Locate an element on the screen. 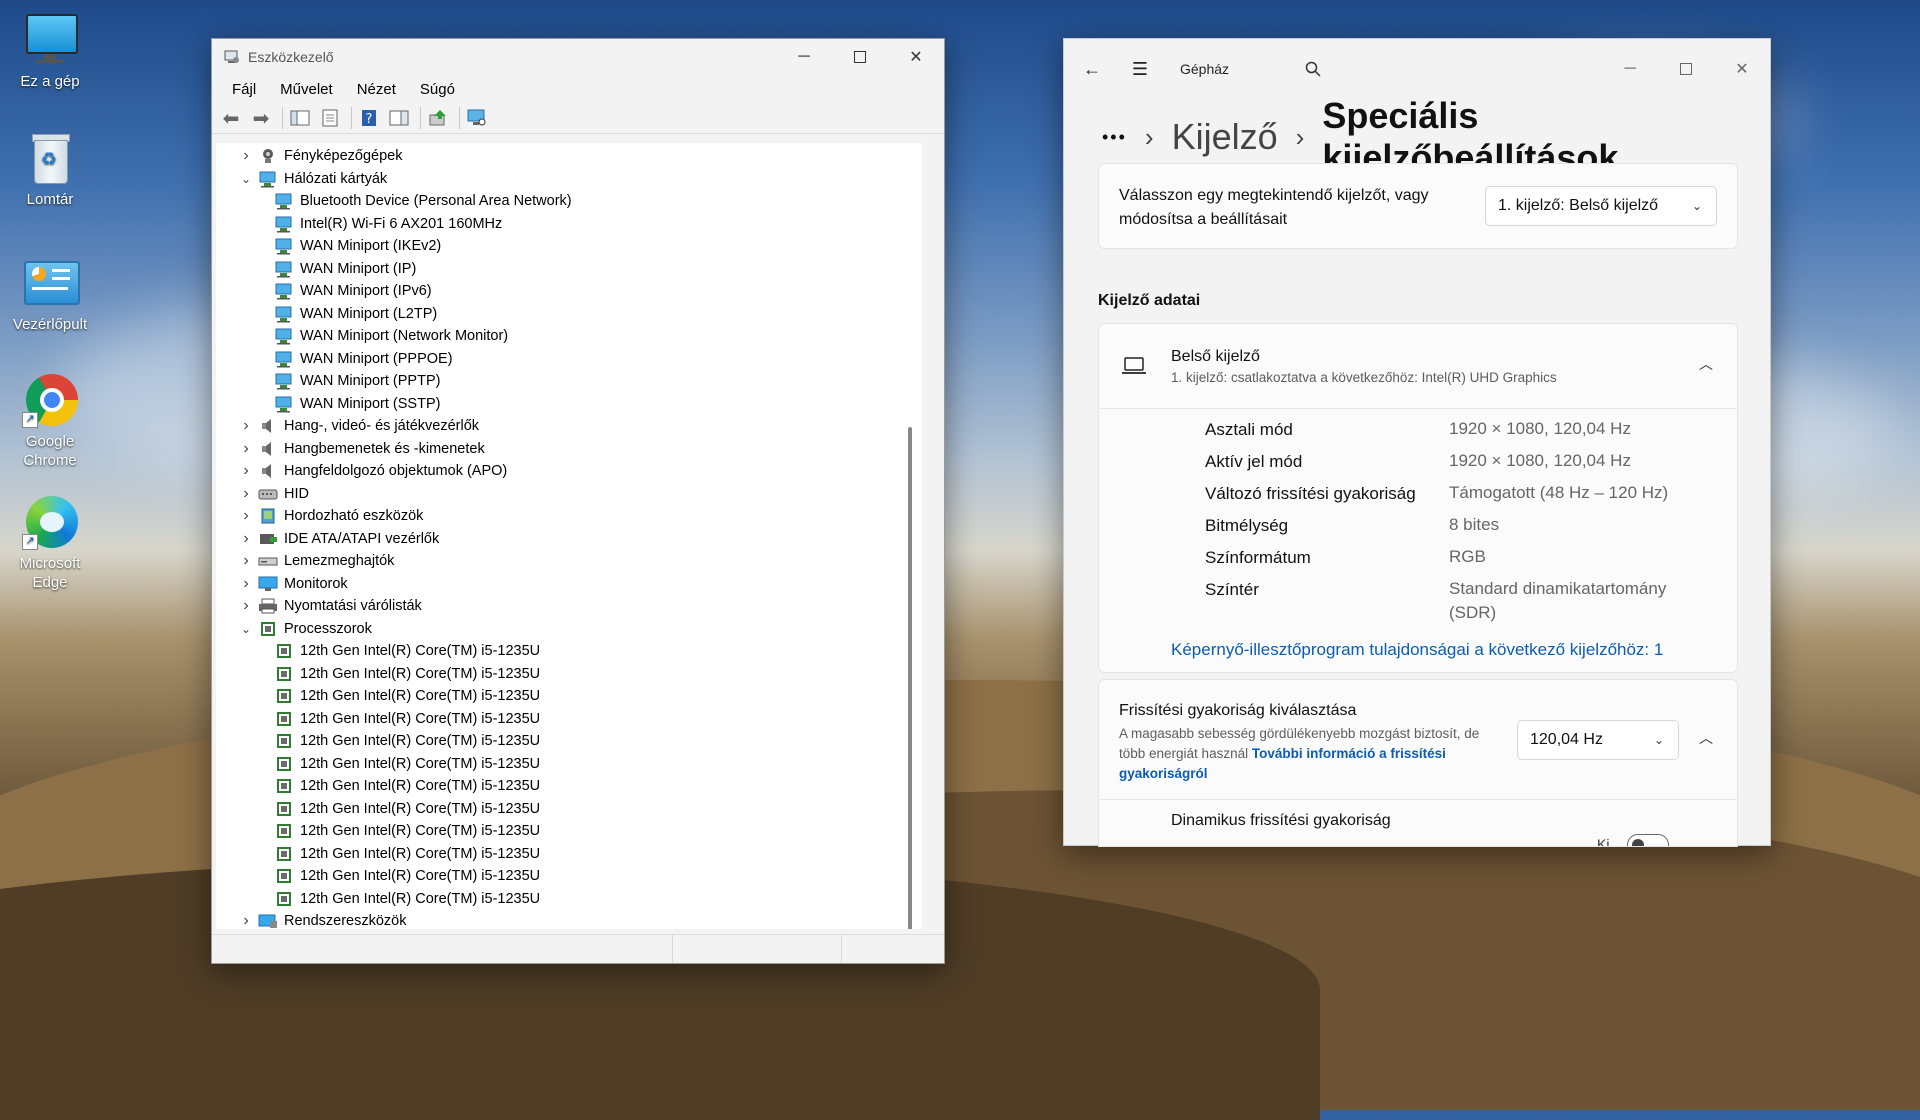 The height and width of the screenshot is (1120, 1920). printer-icon is located at coordinates (268, 606).